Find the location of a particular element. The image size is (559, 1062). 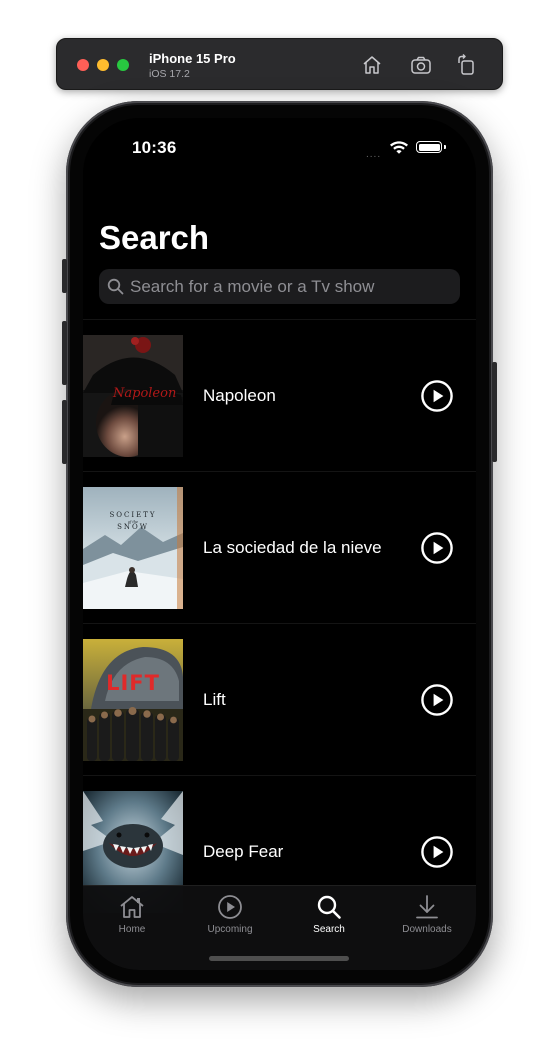

status-time: 10:36 is located at coordinates (154, 147).